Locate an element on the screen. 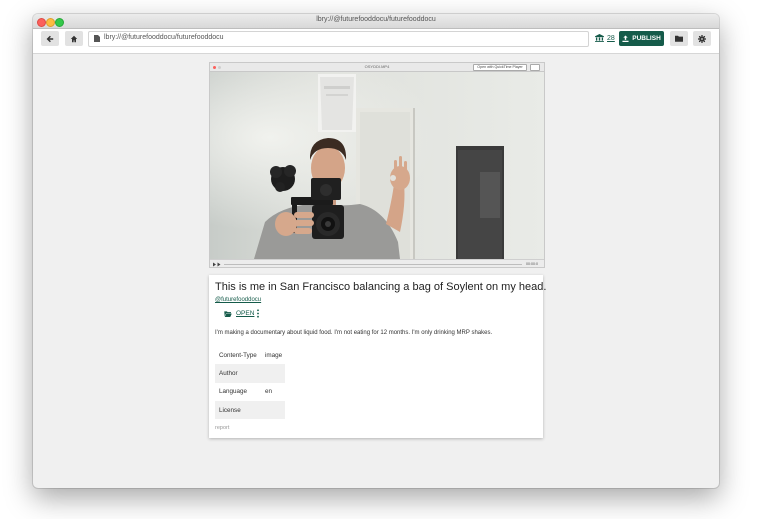  open-button: OPEN is located at coordinates (239, 313).